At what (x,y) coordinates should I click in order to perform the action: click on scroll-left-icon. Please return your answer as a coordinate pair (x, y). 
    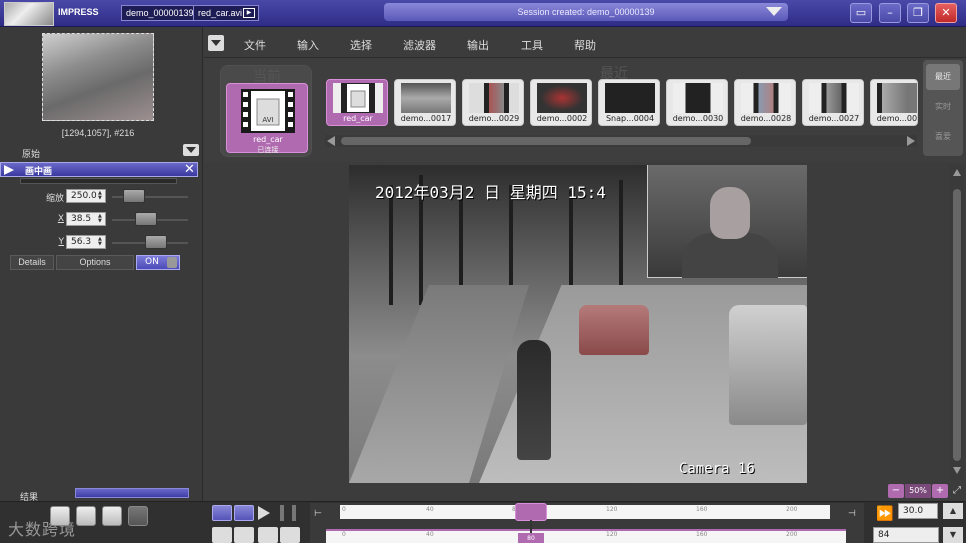
    Looking at the image, I should click on (331, 141).